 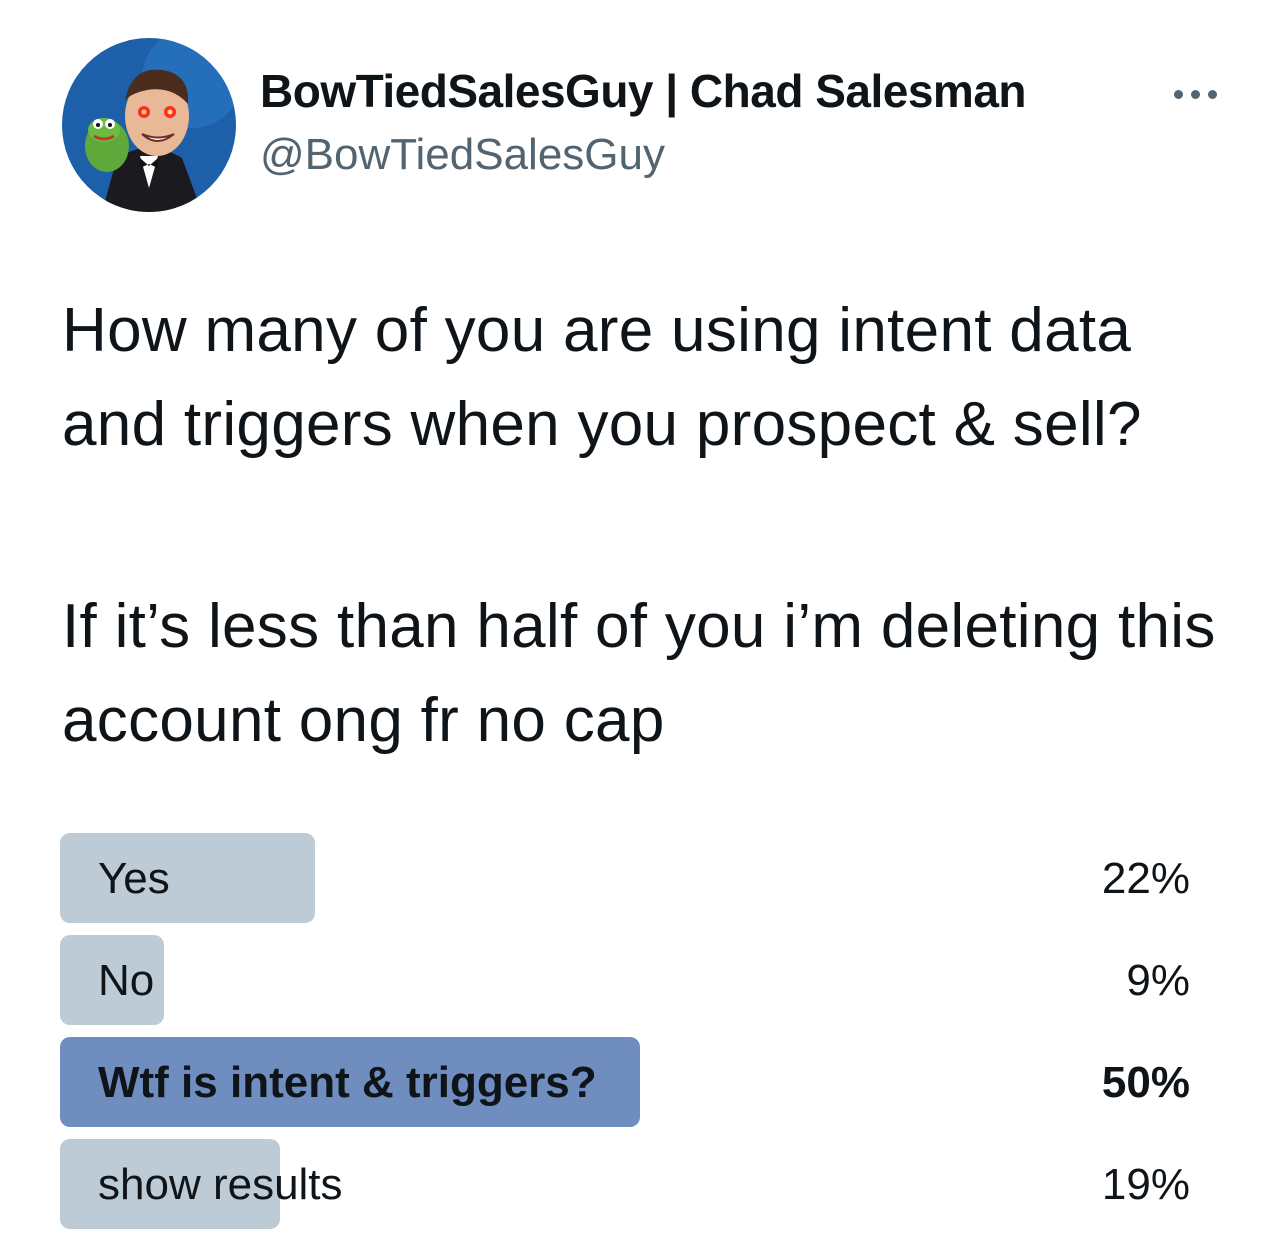 What do you see at coordinates (347, 1082) in the screenshot?
I see `poll-option-label: Wtf is intent & triggers?` at bounding box center [347, 1082].